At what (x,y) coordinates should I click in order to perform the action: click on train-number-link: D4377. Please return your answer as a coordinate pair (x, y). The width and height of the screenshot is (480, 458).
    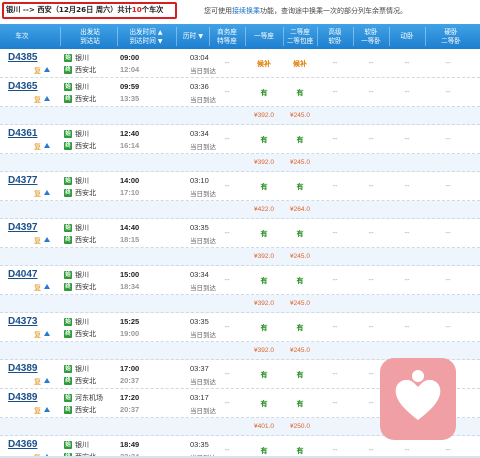
    Looking at the image, I should click on (22, 180).